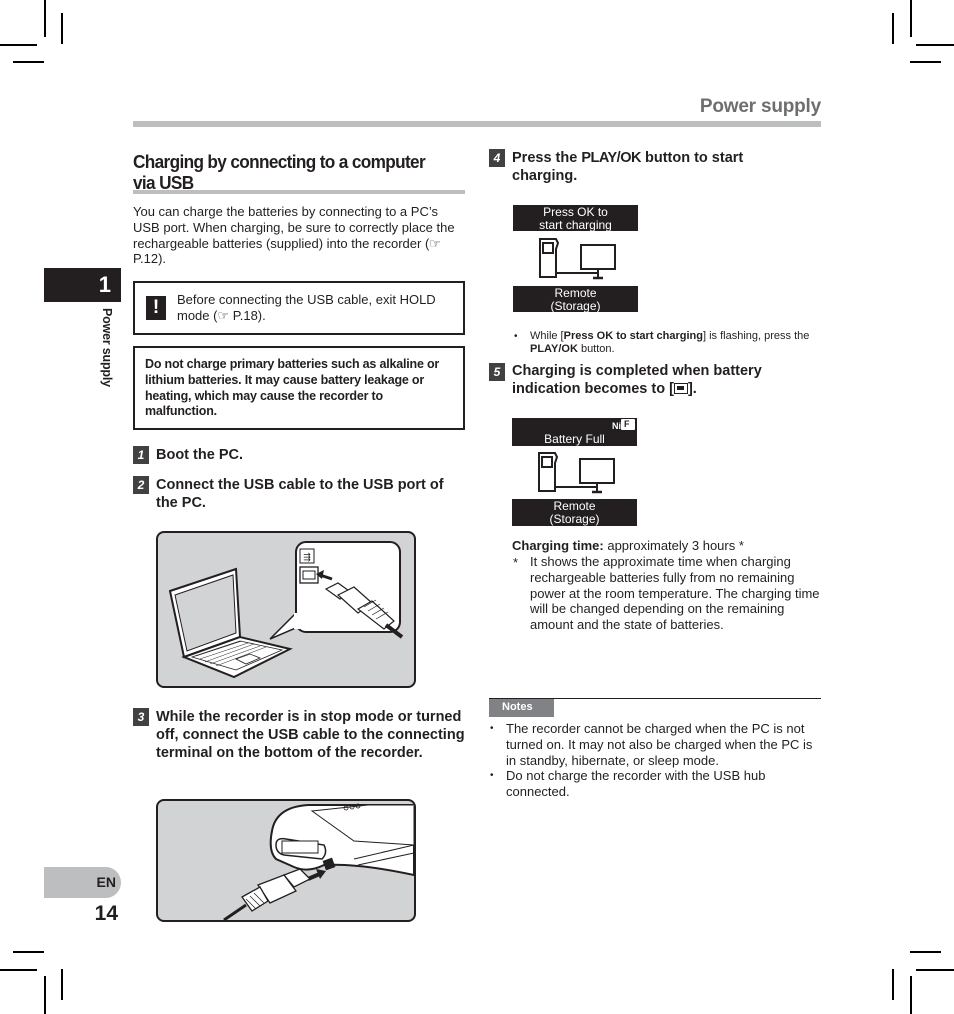  I want to click on step-number-badge: 2, so click(141, 485).